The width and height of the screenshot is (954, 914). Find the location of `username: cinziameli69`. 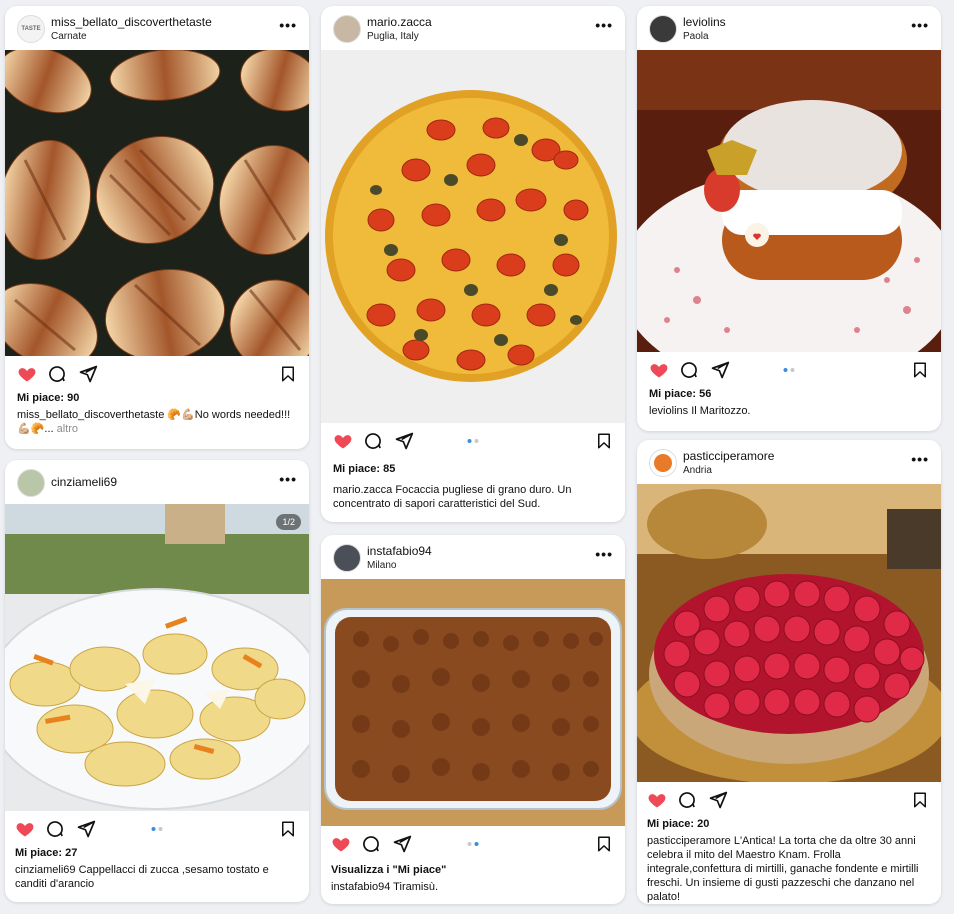

username: cinziameli69 is located at coordinates (84, 482).